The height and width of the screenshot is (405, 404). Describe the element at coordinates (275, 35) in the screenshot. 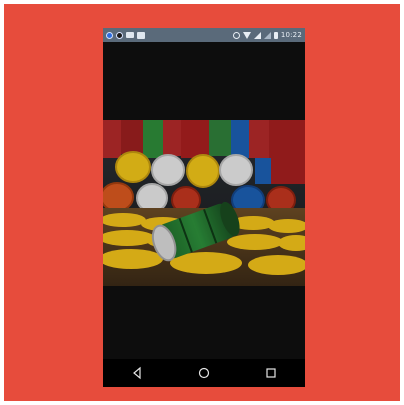

I see `battery-icon` at that location.